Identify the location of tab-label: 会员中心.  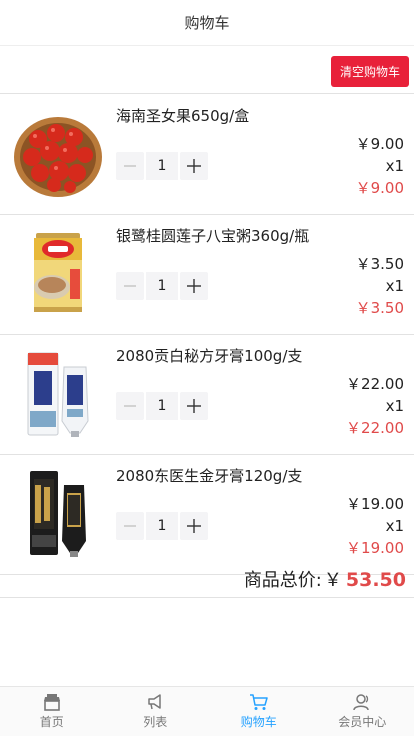
(362, 722).